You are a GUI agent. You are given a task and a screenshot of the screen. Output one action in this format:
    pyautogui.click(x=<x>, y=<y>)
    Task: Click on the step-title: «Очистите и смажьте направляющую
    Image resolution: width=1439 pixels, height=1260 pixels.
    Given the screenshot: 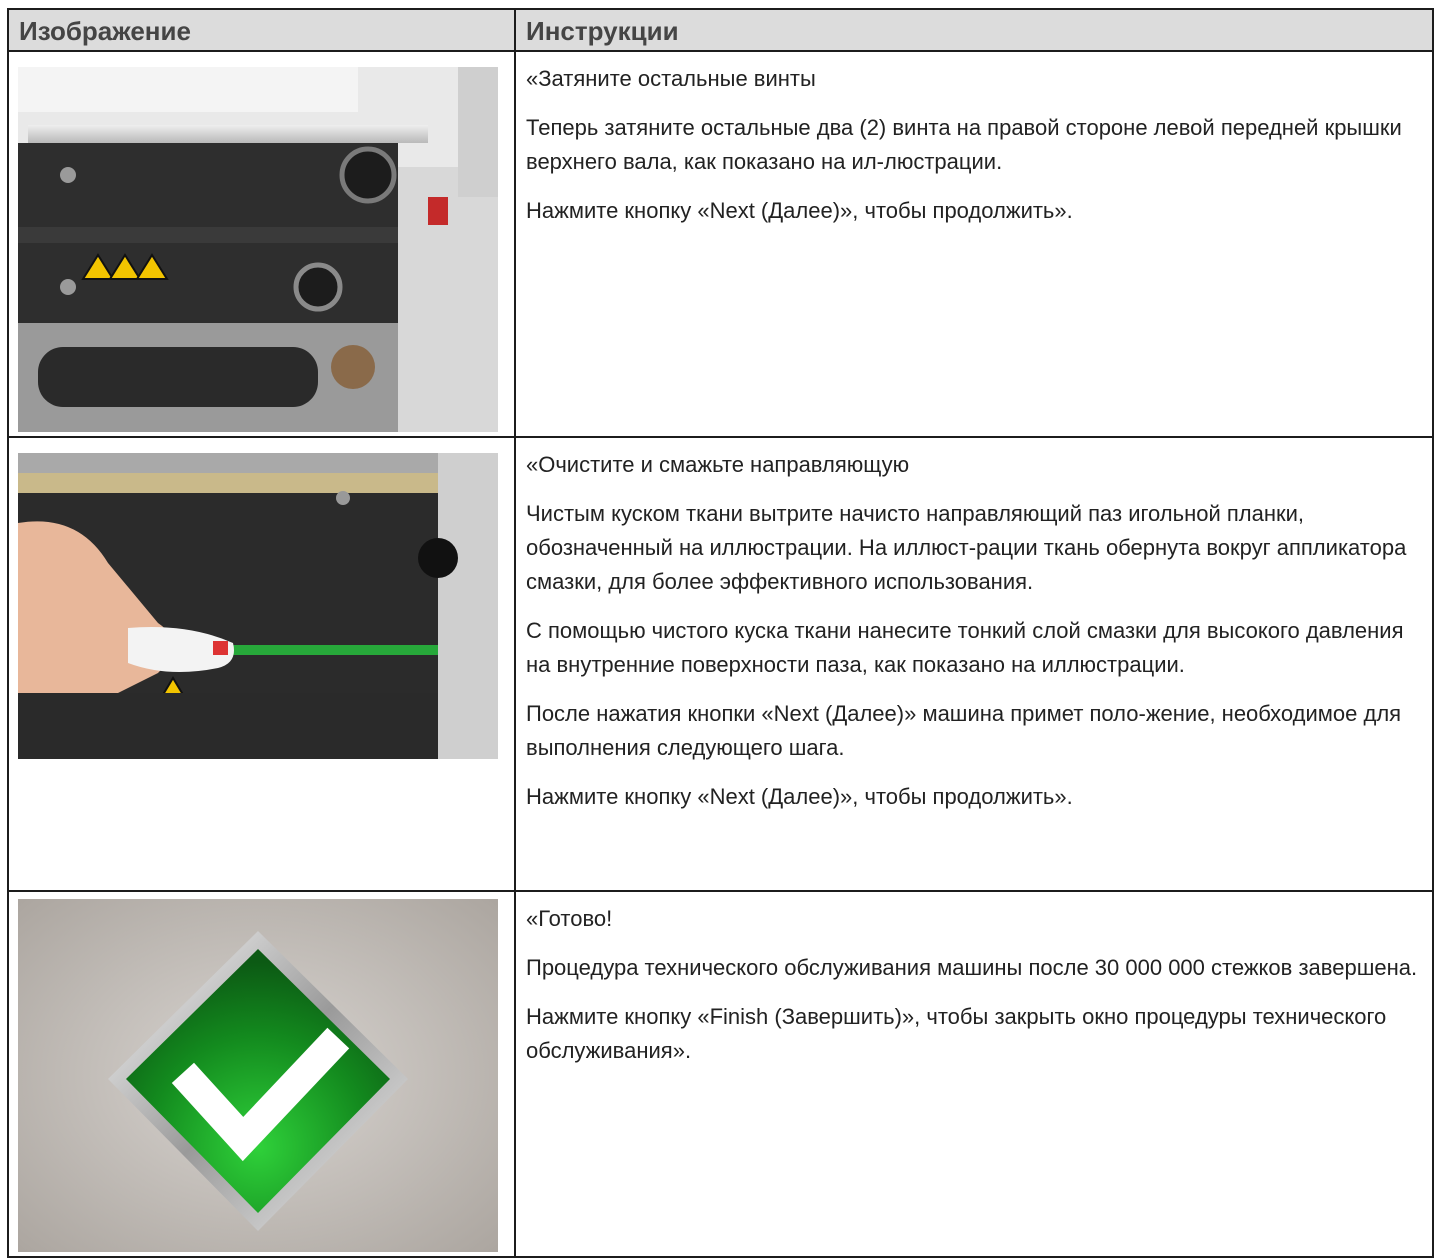 What is the action you would take?
    pyautogui.click(x=718, y=464)
    